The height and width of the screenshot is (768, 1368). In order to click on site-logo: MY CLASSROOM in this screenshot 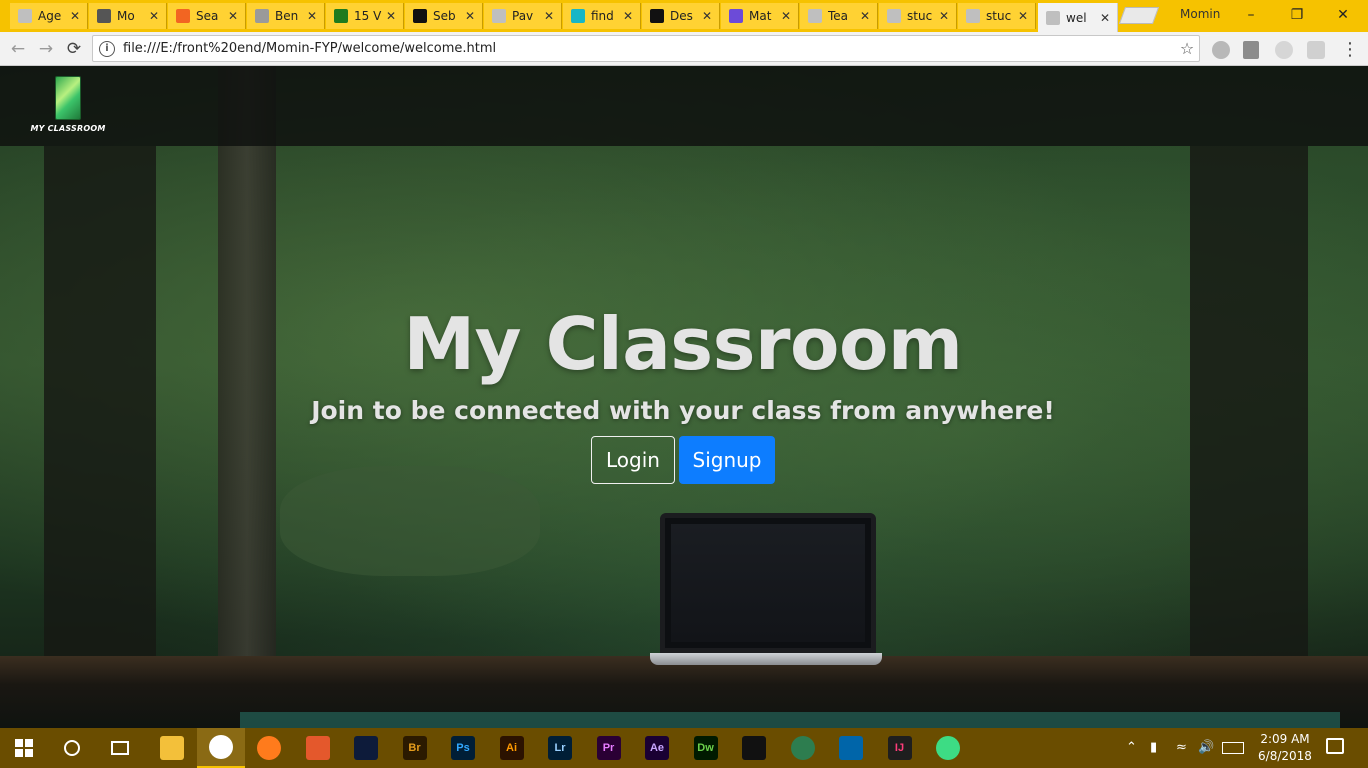, I will do `click(68, 104)`.